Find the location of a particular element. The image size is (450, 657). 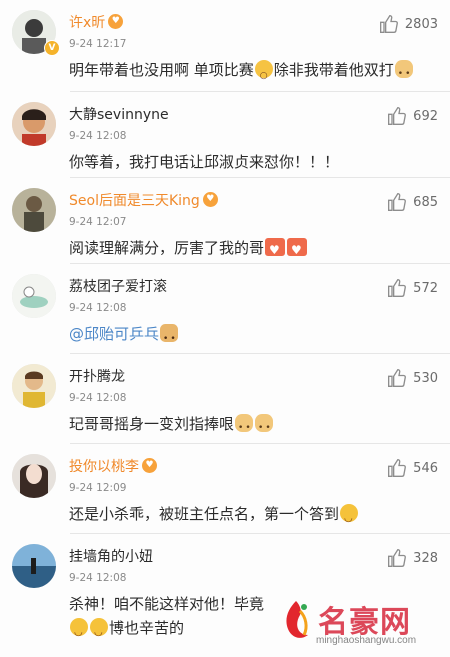

comment-author: 开扑腾龙 is located at coordinates (97, 376).